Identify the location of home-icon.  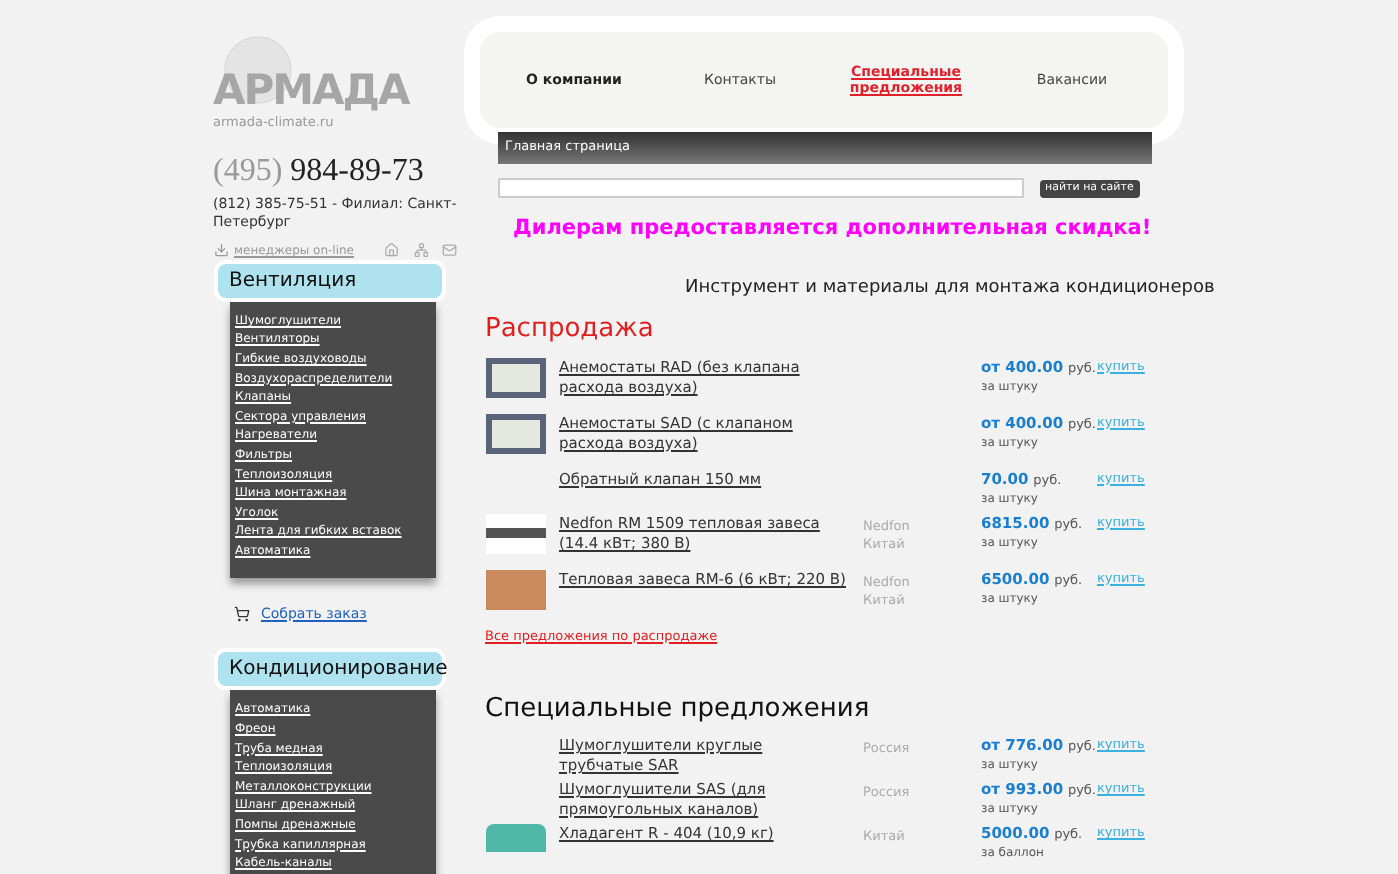
(391, 250).